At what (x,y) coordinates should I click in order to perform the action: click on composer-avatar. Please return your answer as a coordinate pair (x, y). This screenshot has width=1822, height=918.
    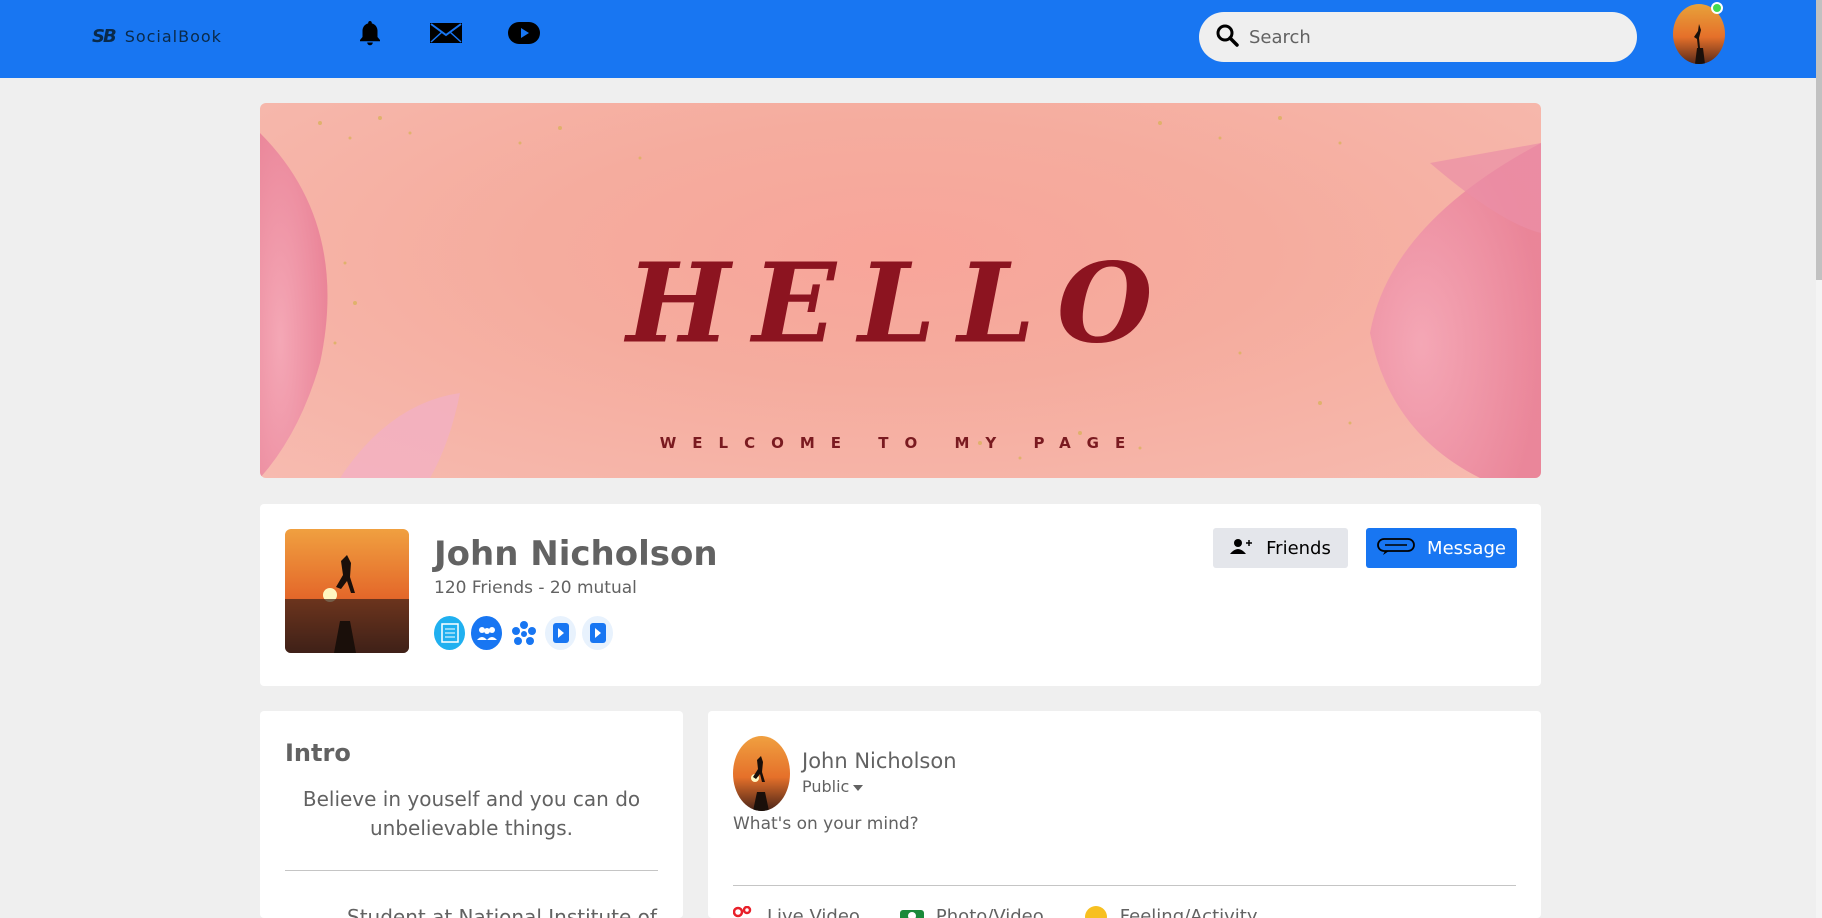
    Looking at the image, I should click on (761, 773).